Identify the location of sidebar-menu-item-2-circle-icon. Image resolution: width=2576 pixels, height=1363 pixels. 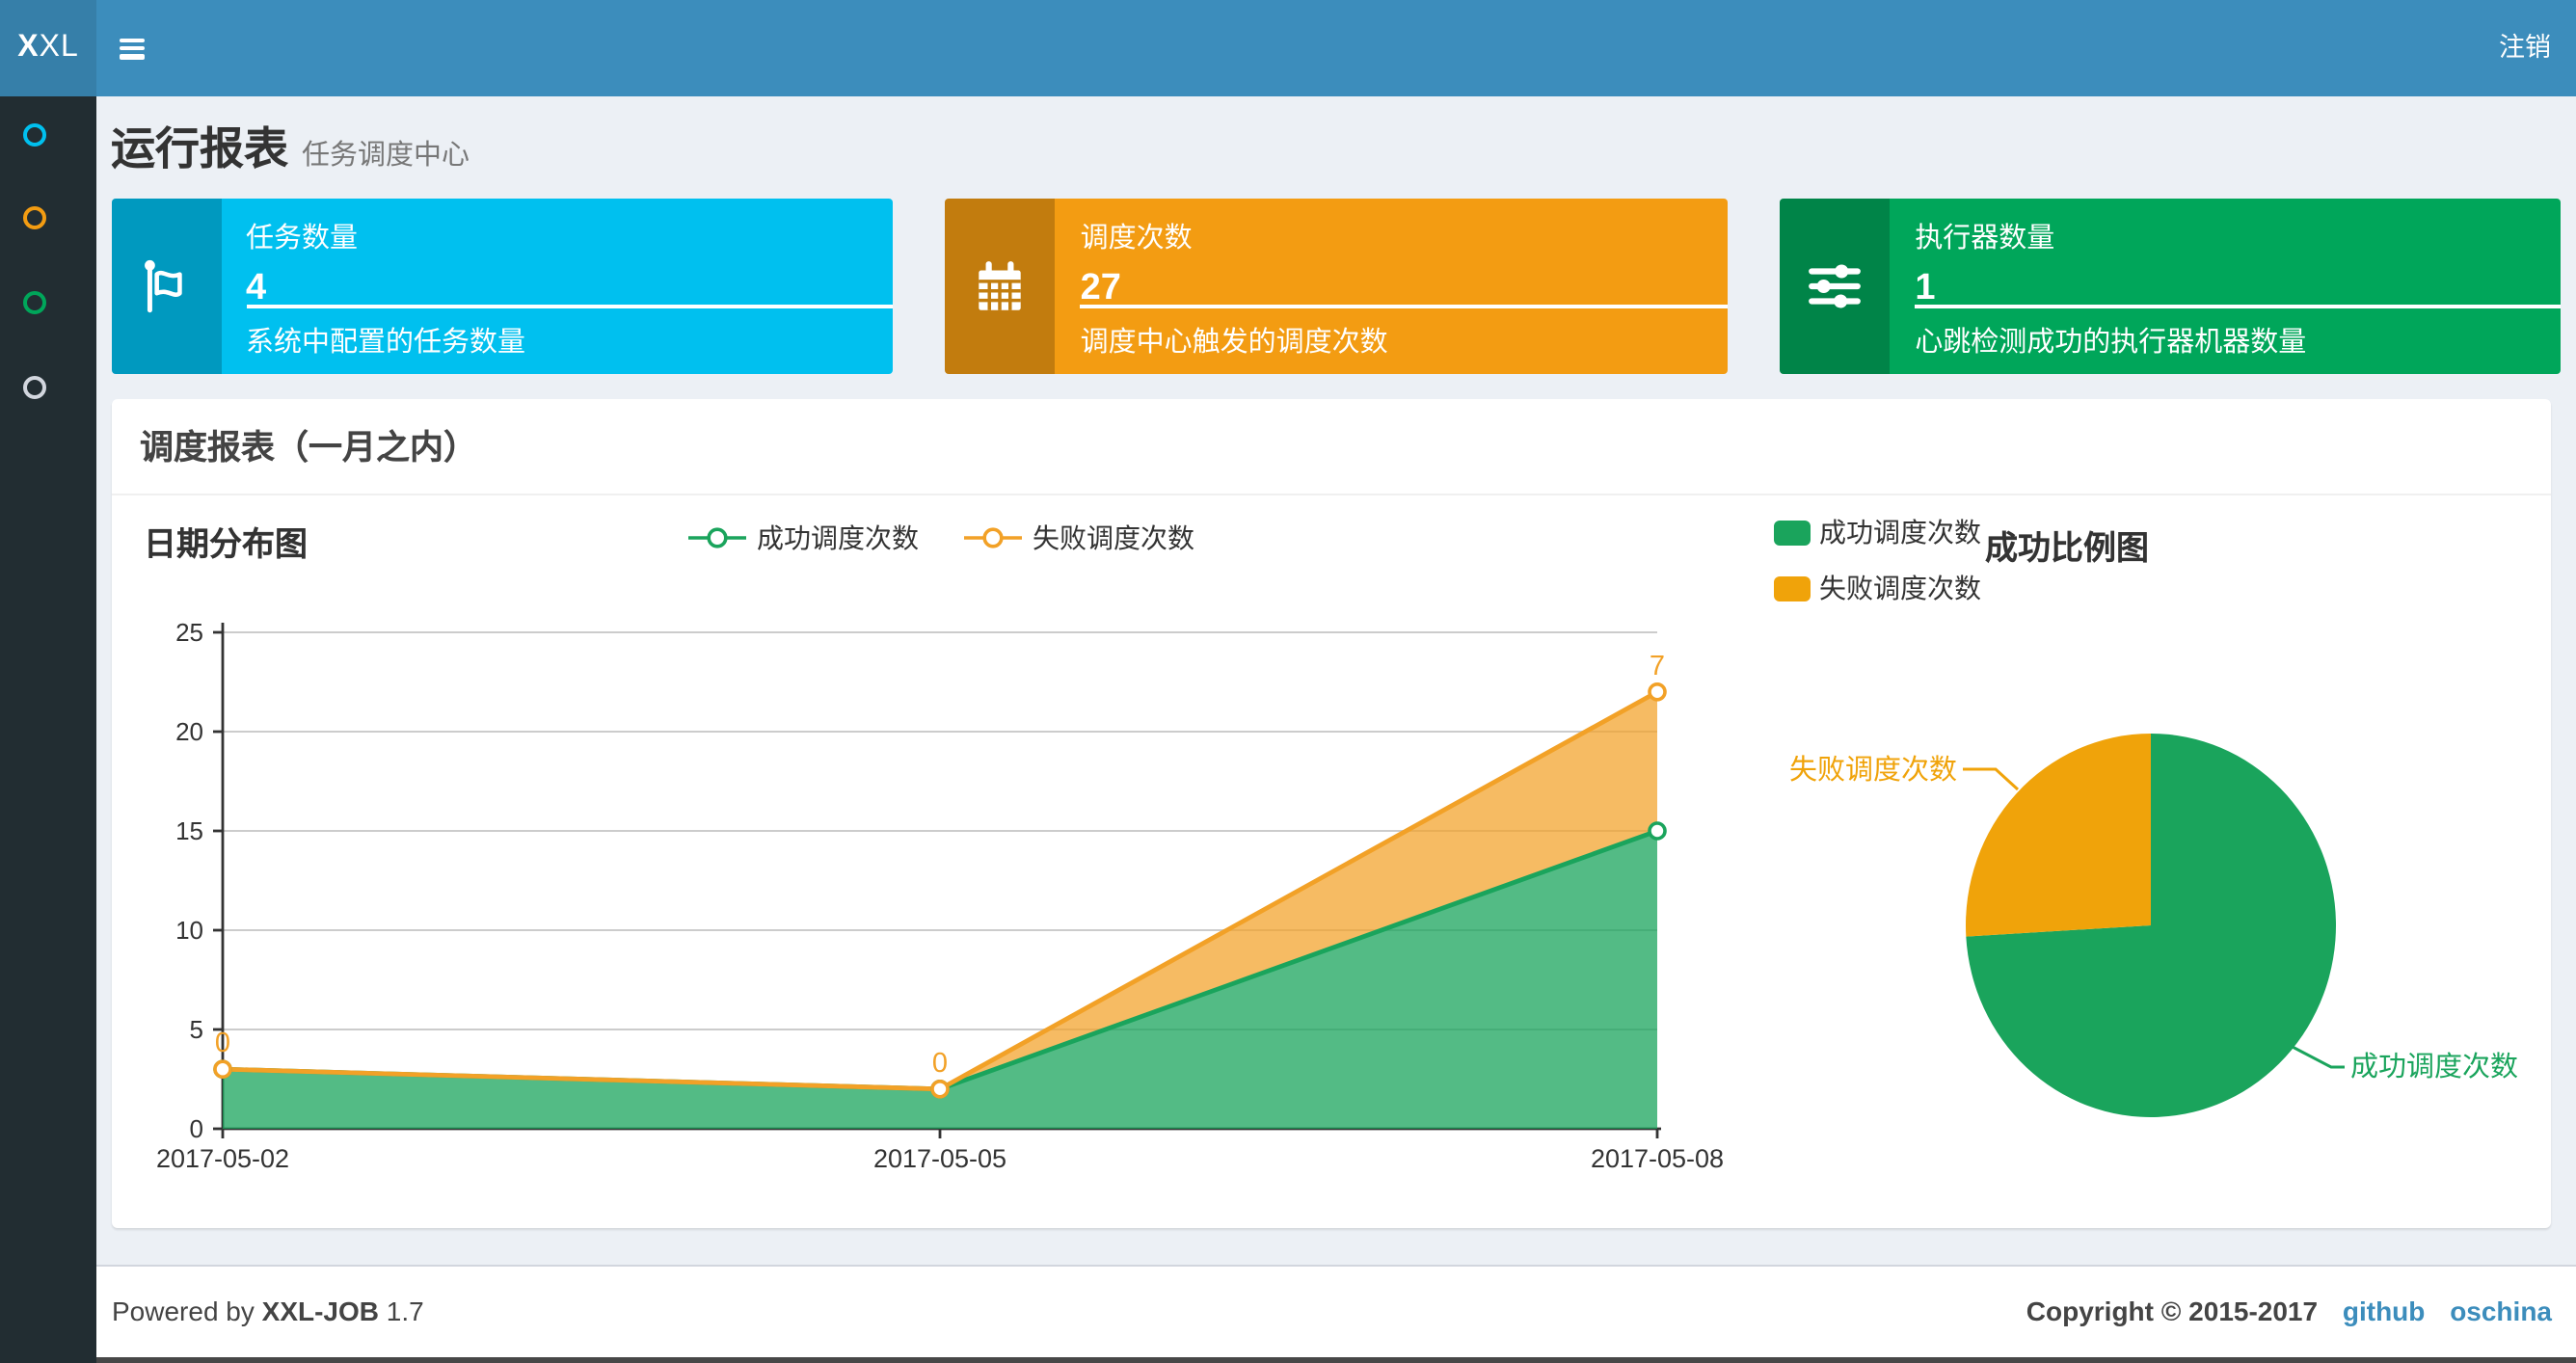
(34, 217).